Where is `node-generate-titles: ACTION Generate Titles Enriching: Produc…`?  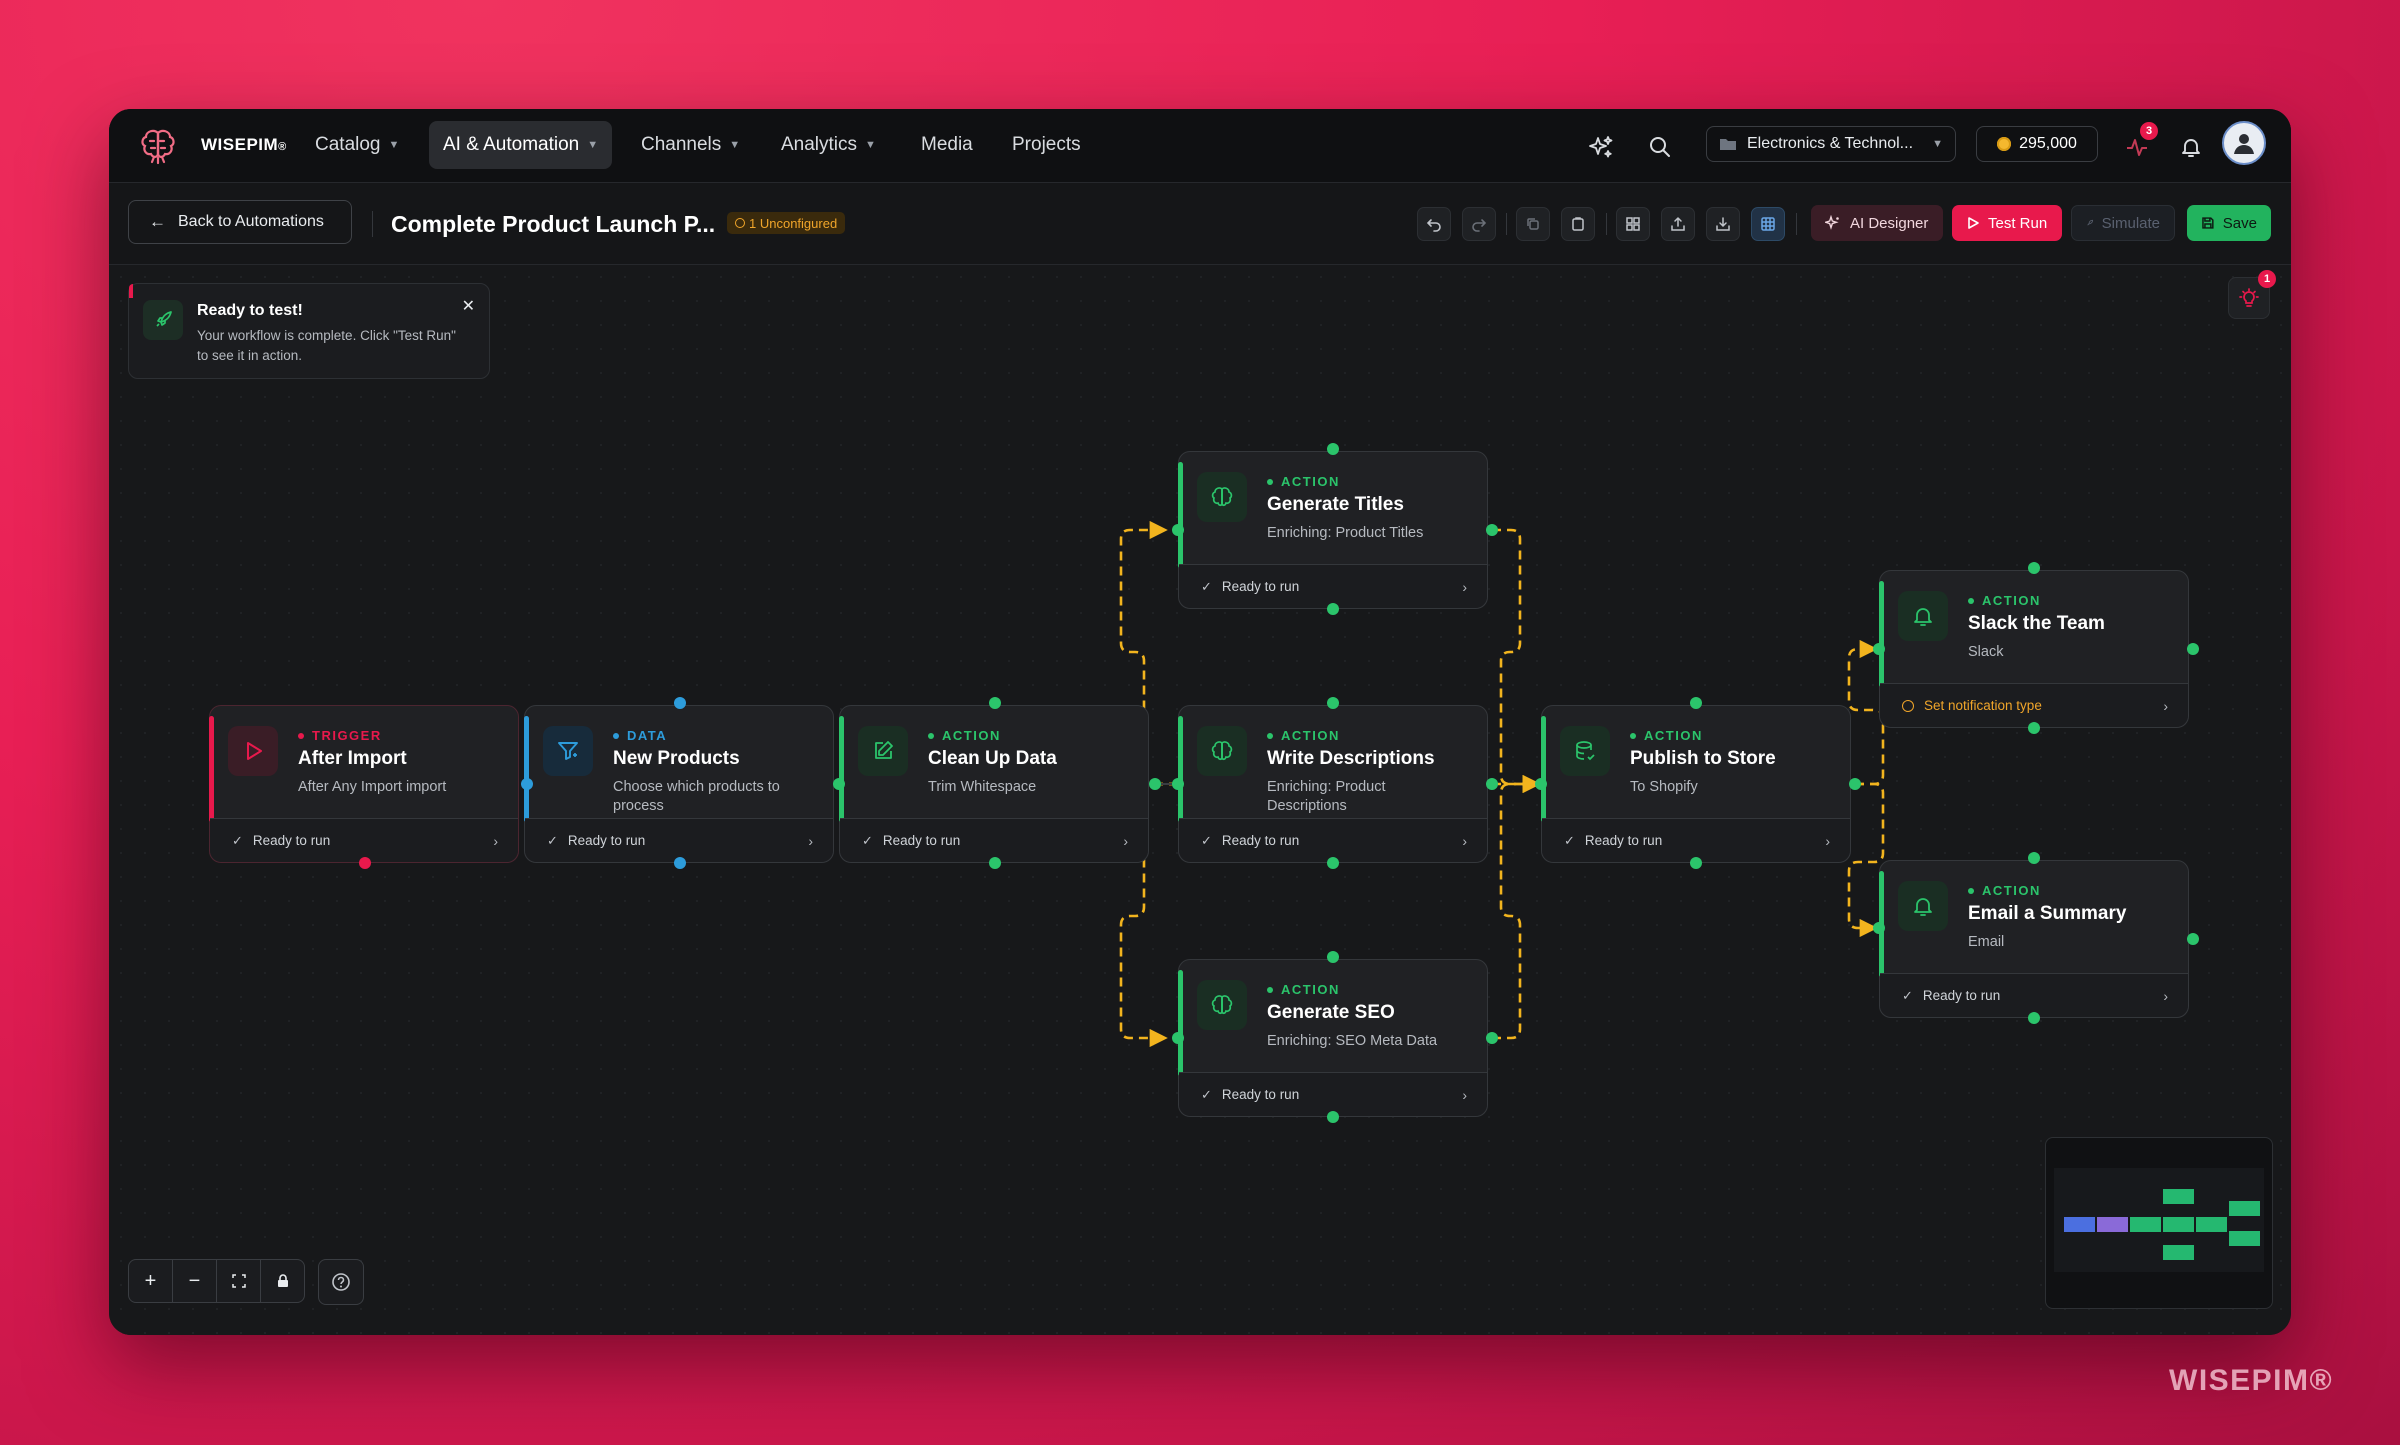
node-generate-titles: ACTION Generate Titles Enriching: Produc… is located at coordinates (1333, 530).